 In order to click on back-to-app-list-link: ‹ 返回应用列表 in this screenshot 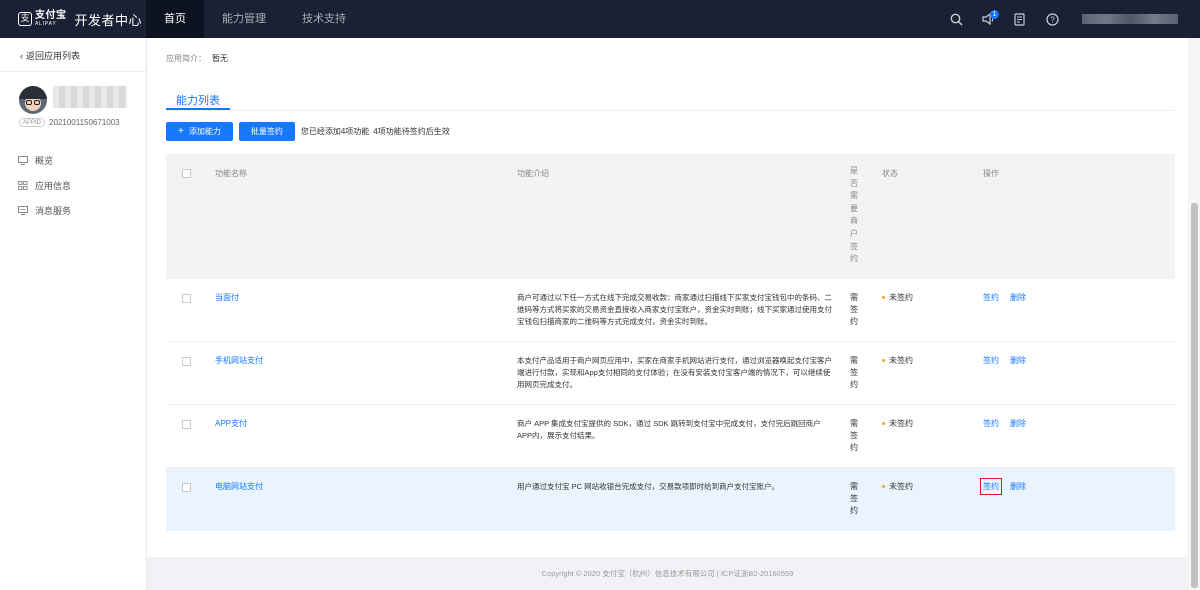, I will do `click(50, 55)`.